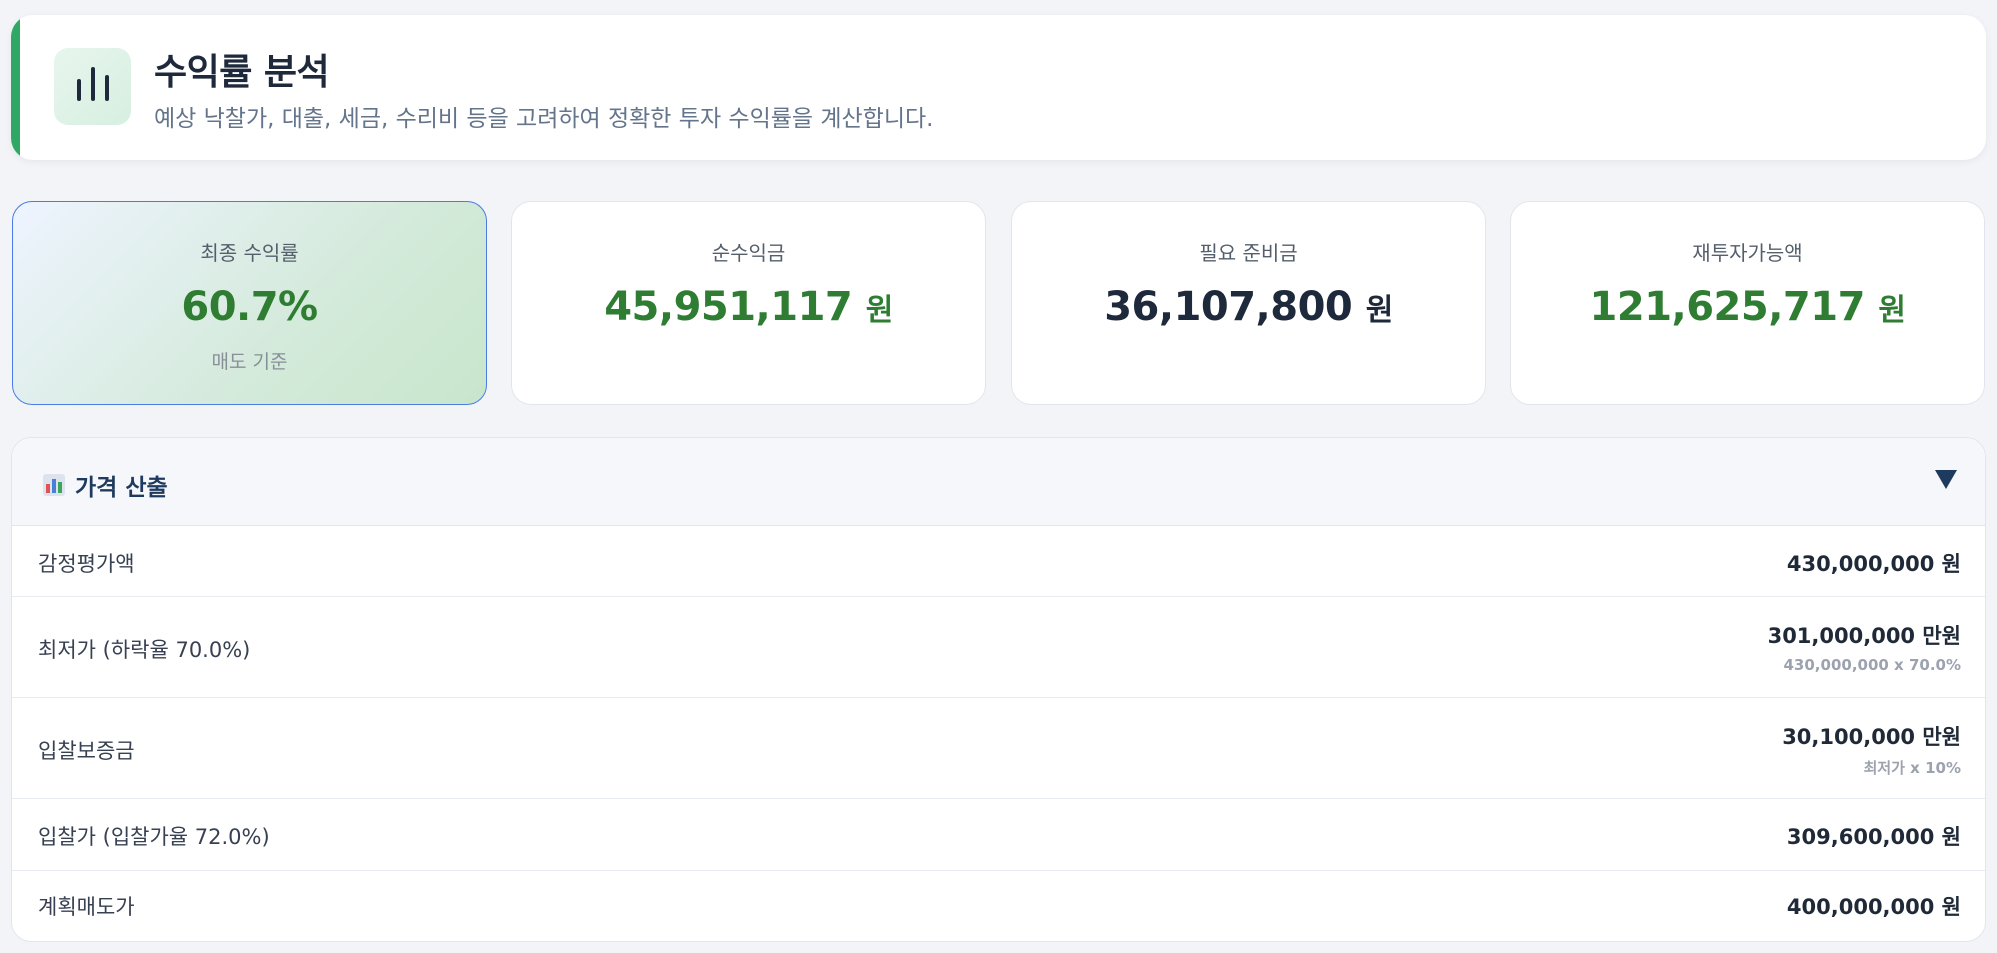 This screenshot has width=1997, height=953. What do you see at coordinates (86, 907) in the screenshot?
I see `row-label: 계획매도가` at bounding box center [86, 907].